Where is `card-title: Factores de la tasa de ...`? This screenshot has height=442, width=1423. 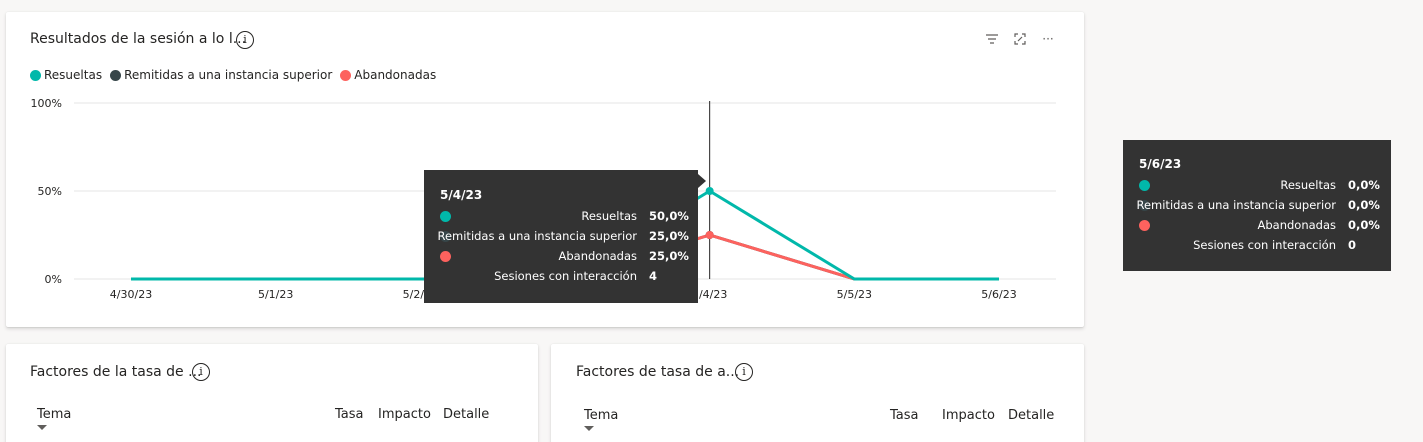
card-title: Factores de la tasa de ... is located at coordinates (116, 372).